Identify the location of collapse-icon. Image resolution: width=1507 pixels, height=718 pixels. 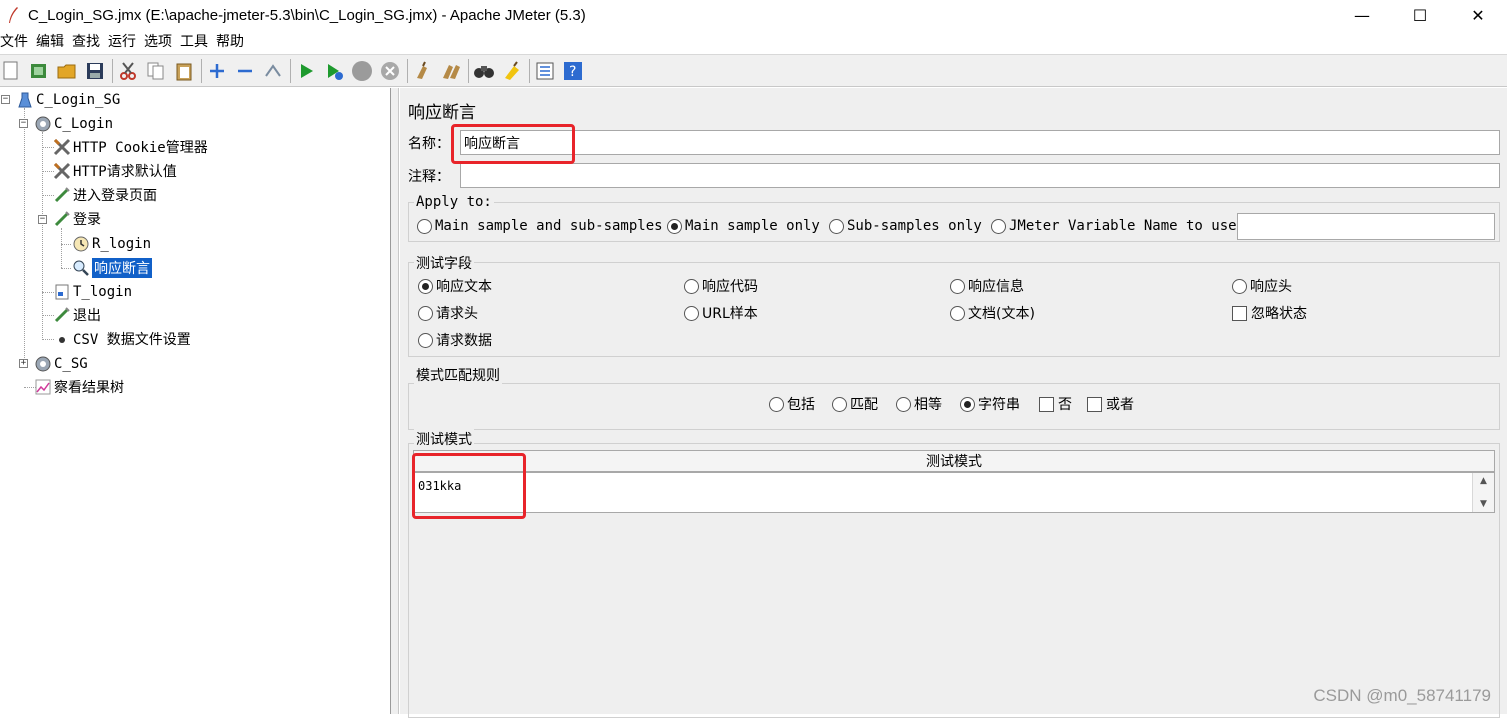
(245, 71).